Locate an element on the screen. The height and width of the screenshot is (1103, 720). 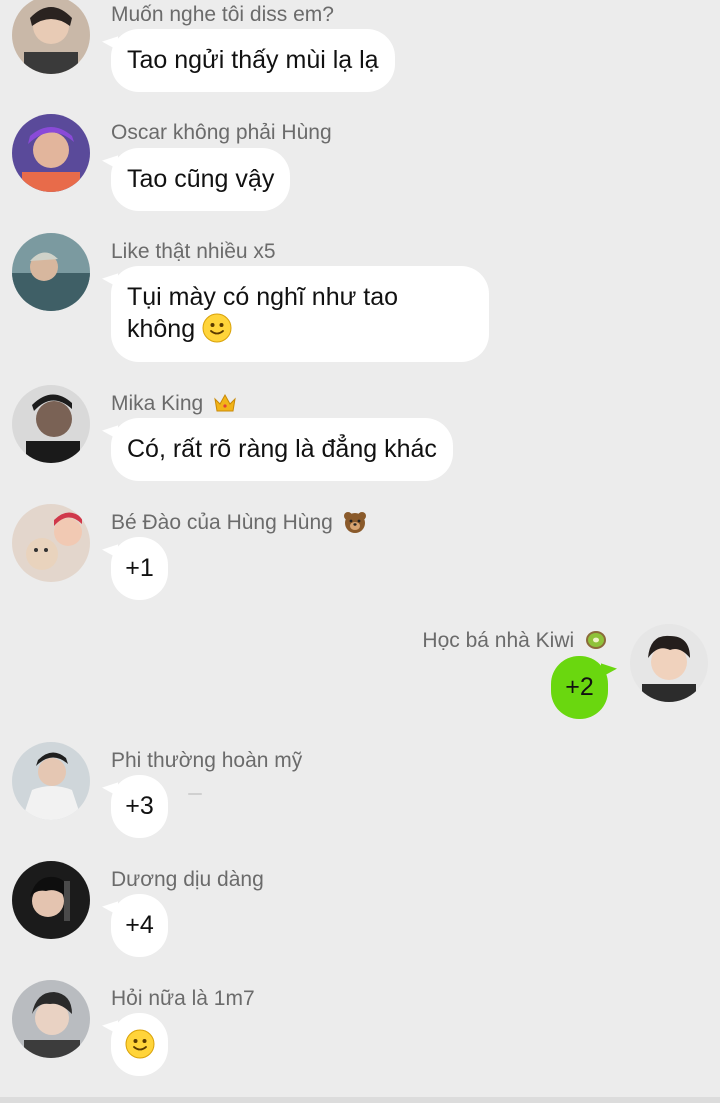
message-bubble: Tao cũng vậy is located at coordinates (201, 179).